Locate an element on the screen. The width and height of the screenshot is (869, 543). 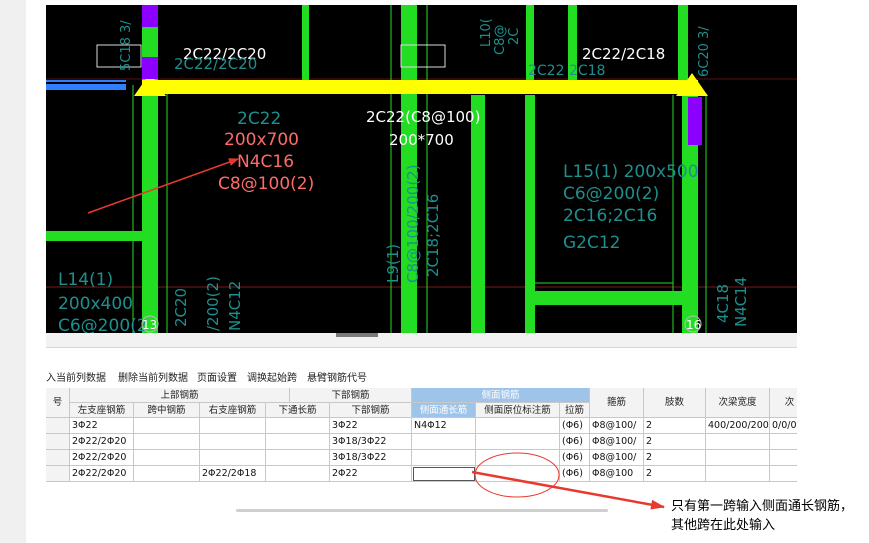
annotation-arrow-table is located at coordinates (568, 490).